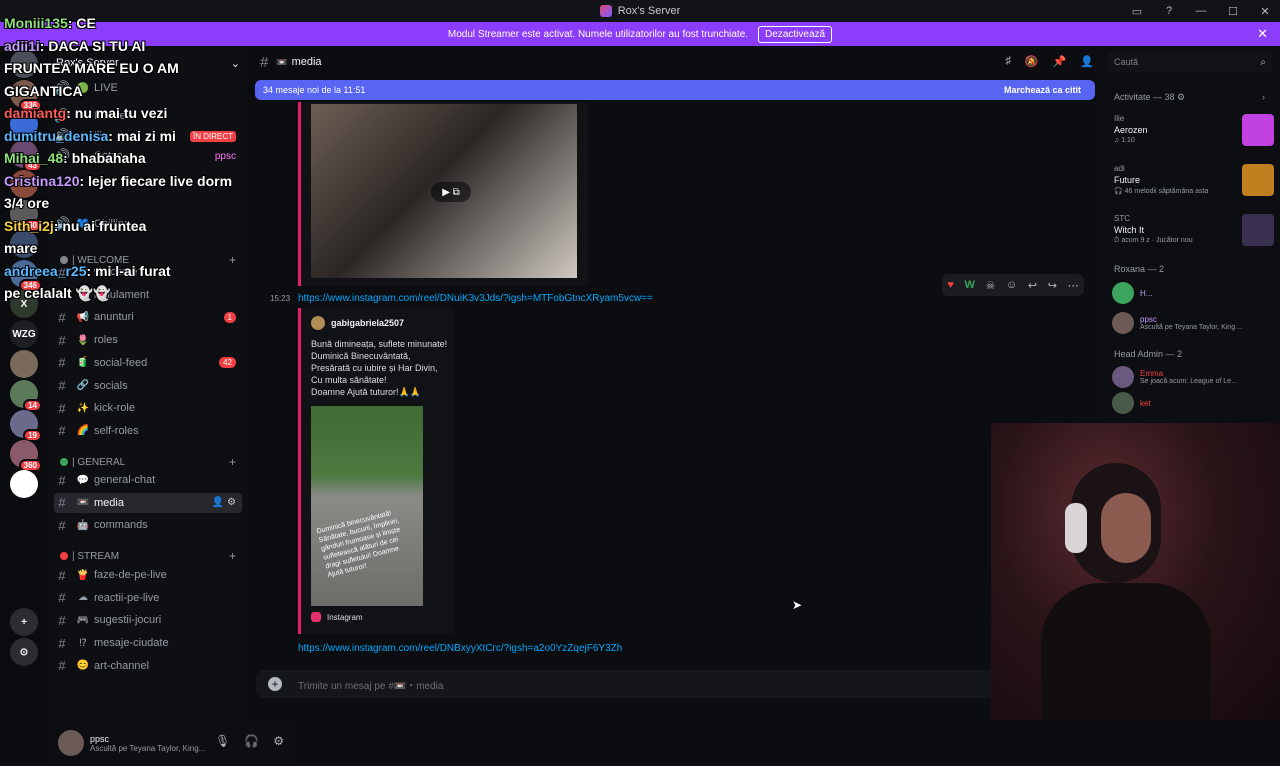 This screenshot has width=1280, height=766. Describe the element at coordinates (20, 248) in the screenshot. I see `chat-message: mare` at that location.